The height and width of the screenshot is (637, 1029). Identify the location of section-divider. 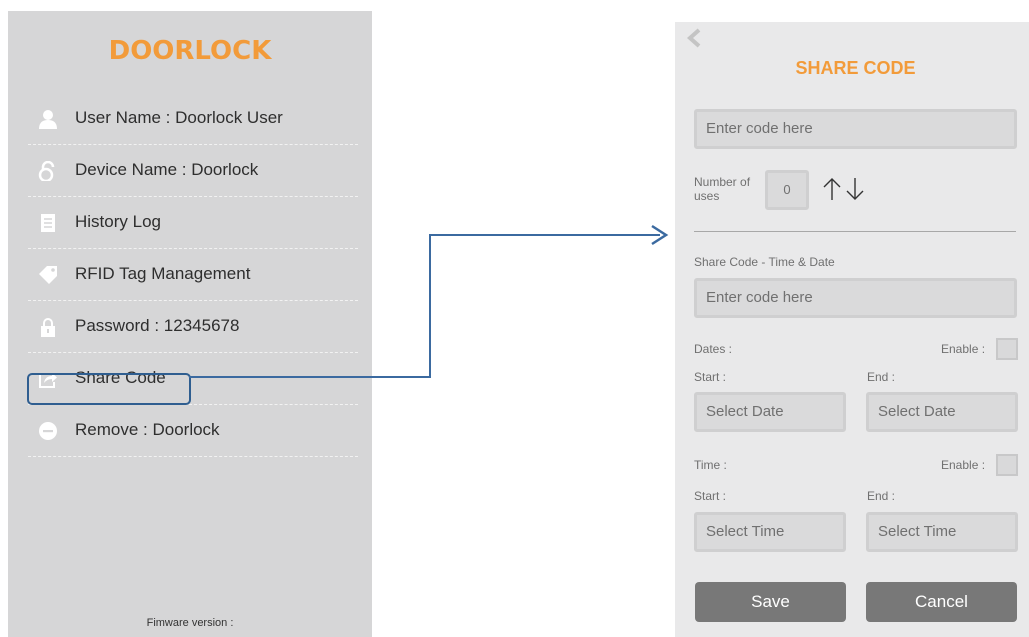
(855, 231).